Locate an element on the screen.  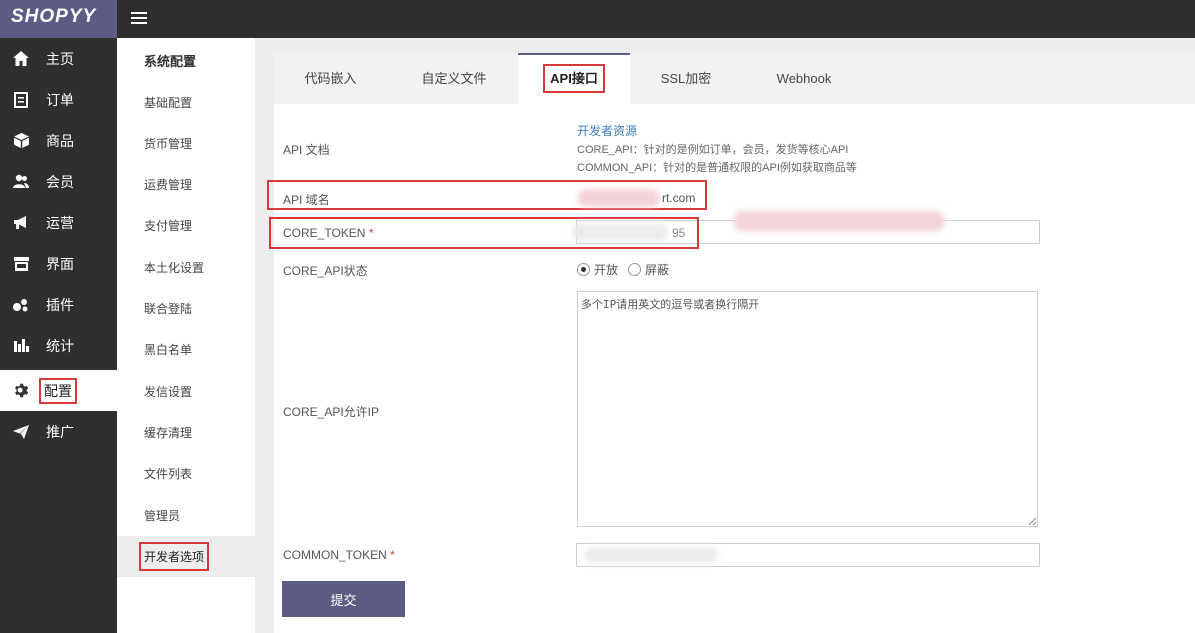
nav-item-operations: 运营 is located at coordinates (58, 222).